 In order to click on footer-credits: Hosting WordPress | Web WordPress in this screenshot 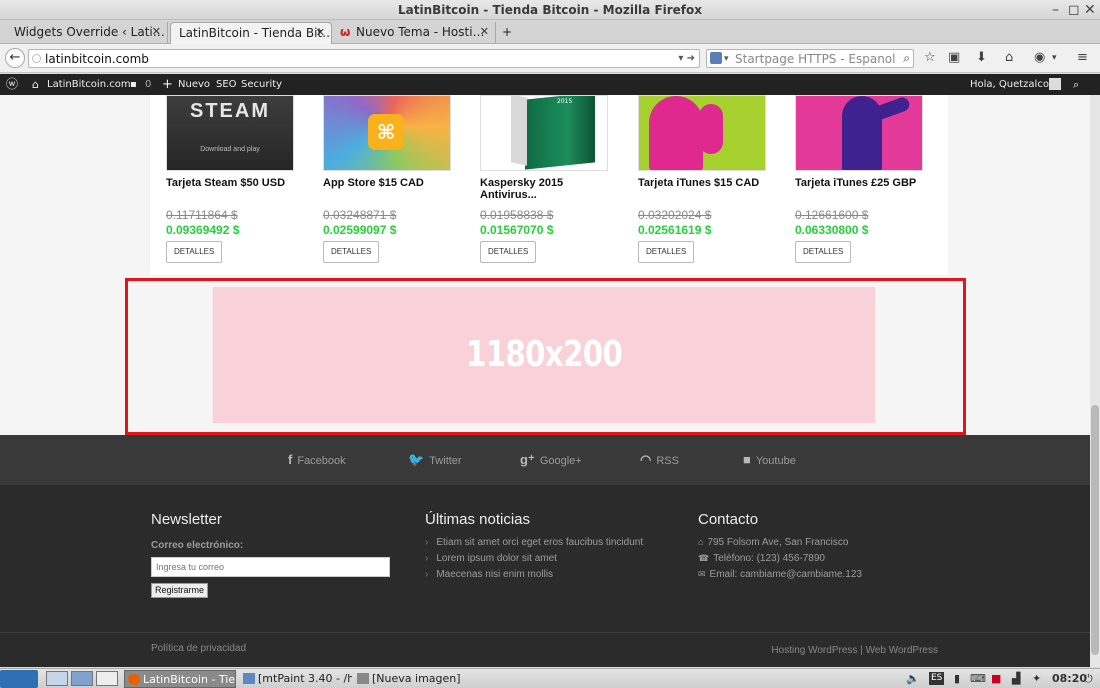, I will do `click(854, 650)`.